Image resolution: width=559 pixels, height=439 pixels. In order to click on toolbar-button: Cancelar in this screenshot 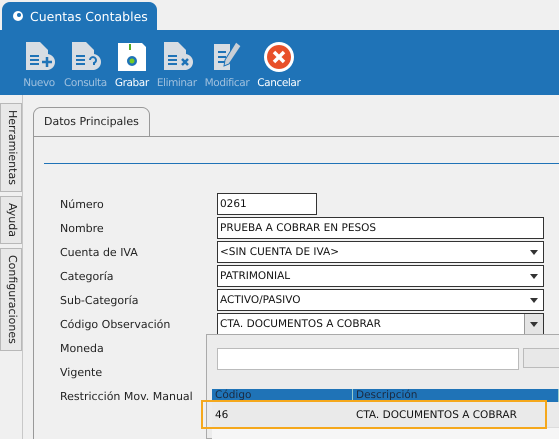, I will do `click(278, 64)`.